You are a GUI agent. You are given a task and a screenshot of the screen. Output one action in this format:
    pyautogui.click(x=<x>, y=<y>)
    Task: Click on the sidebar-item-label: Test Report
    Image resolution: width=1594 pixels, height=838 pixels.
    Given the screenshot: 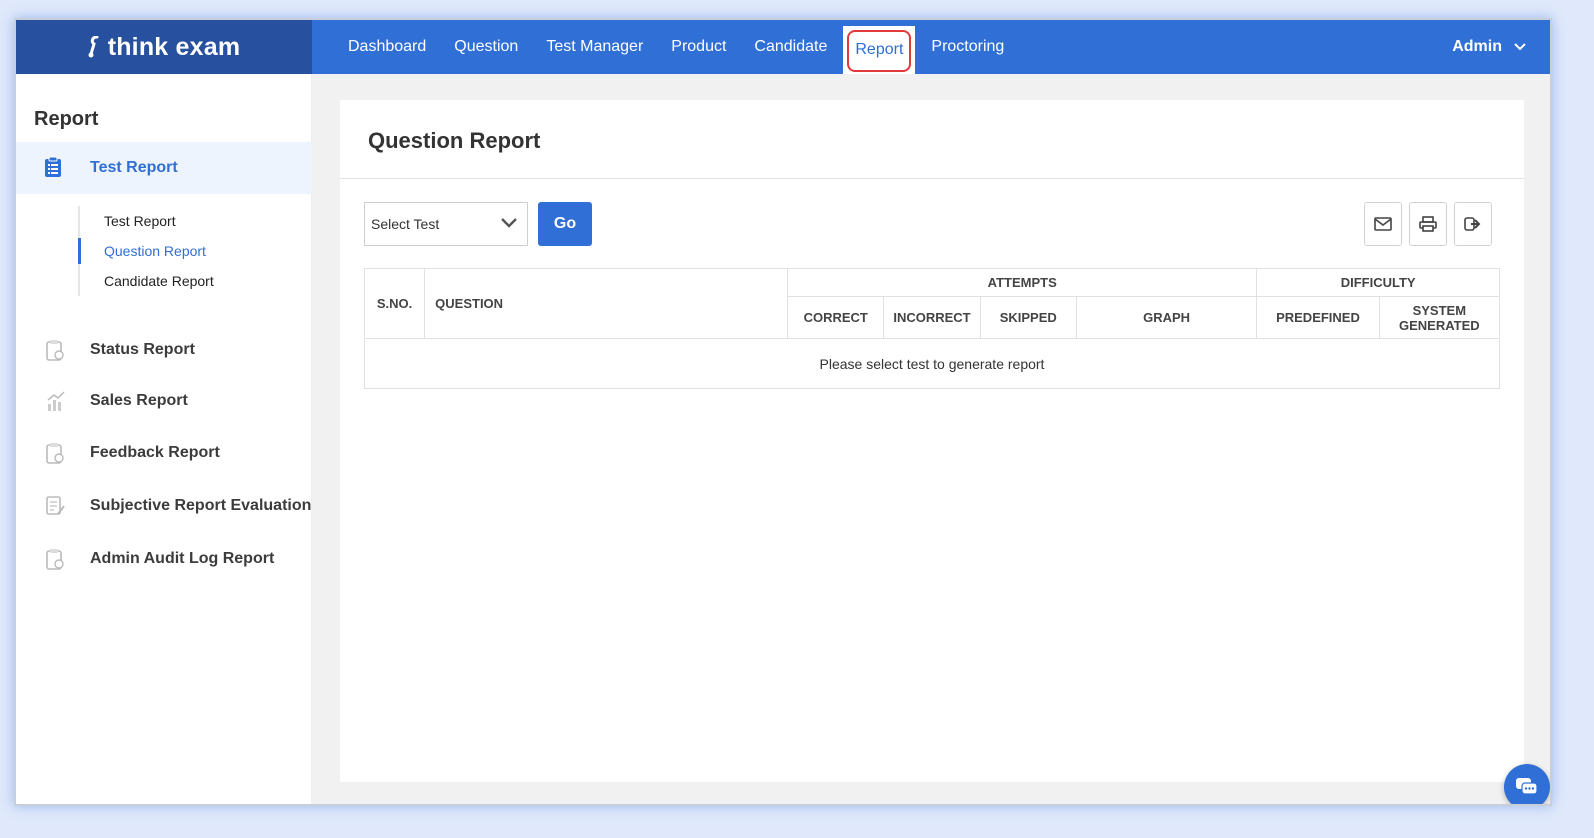 What is the action you would take?
    pyautogui.click(x=134, y=167)
    